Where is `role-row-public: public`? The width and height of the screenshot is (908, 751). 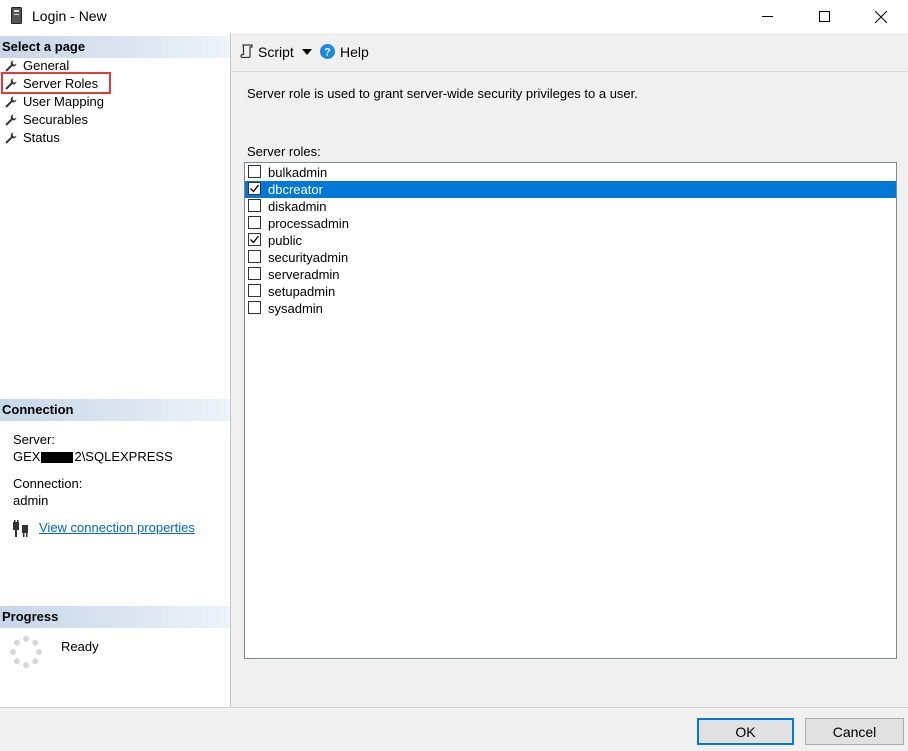
role-row-public: public is located at coordinates (570, 240).